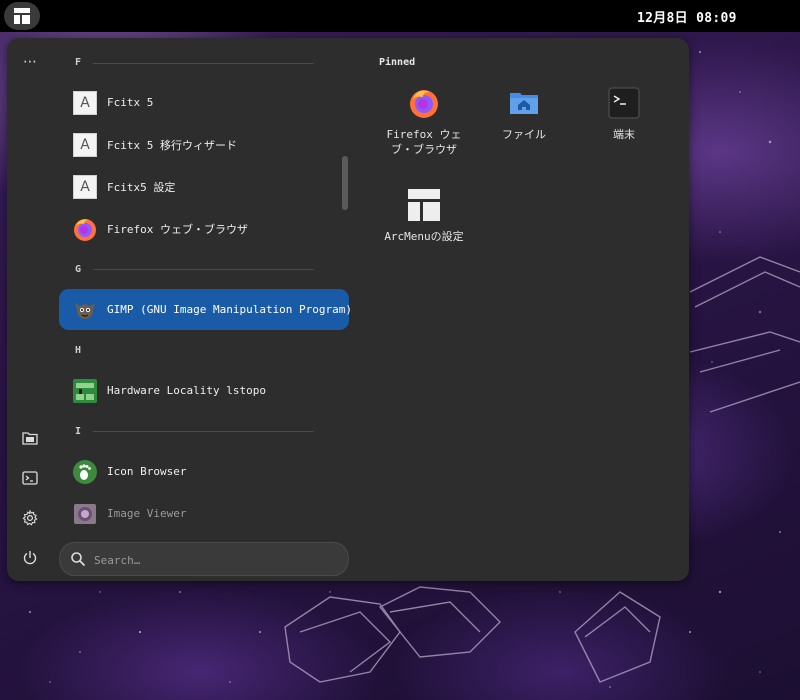 The width and height of the screenshot is (800, 700). I want to click on pinned-item-firefox: Firefox ウェブ・ブラウザ, so click(424, 132).